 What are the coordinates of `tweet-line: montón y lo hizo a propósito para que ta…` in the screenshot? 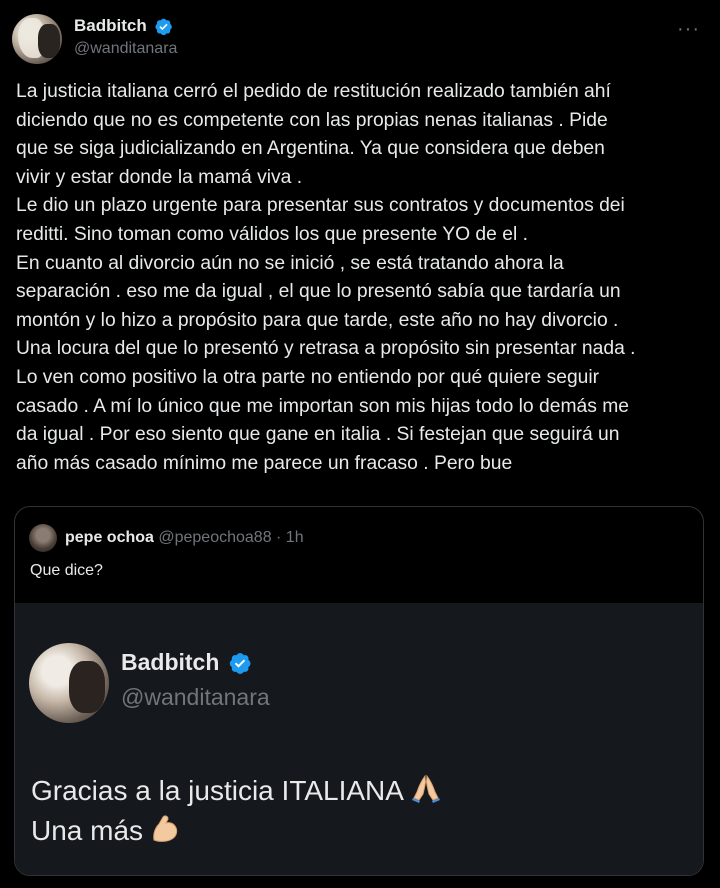 It's located at (317, 320).